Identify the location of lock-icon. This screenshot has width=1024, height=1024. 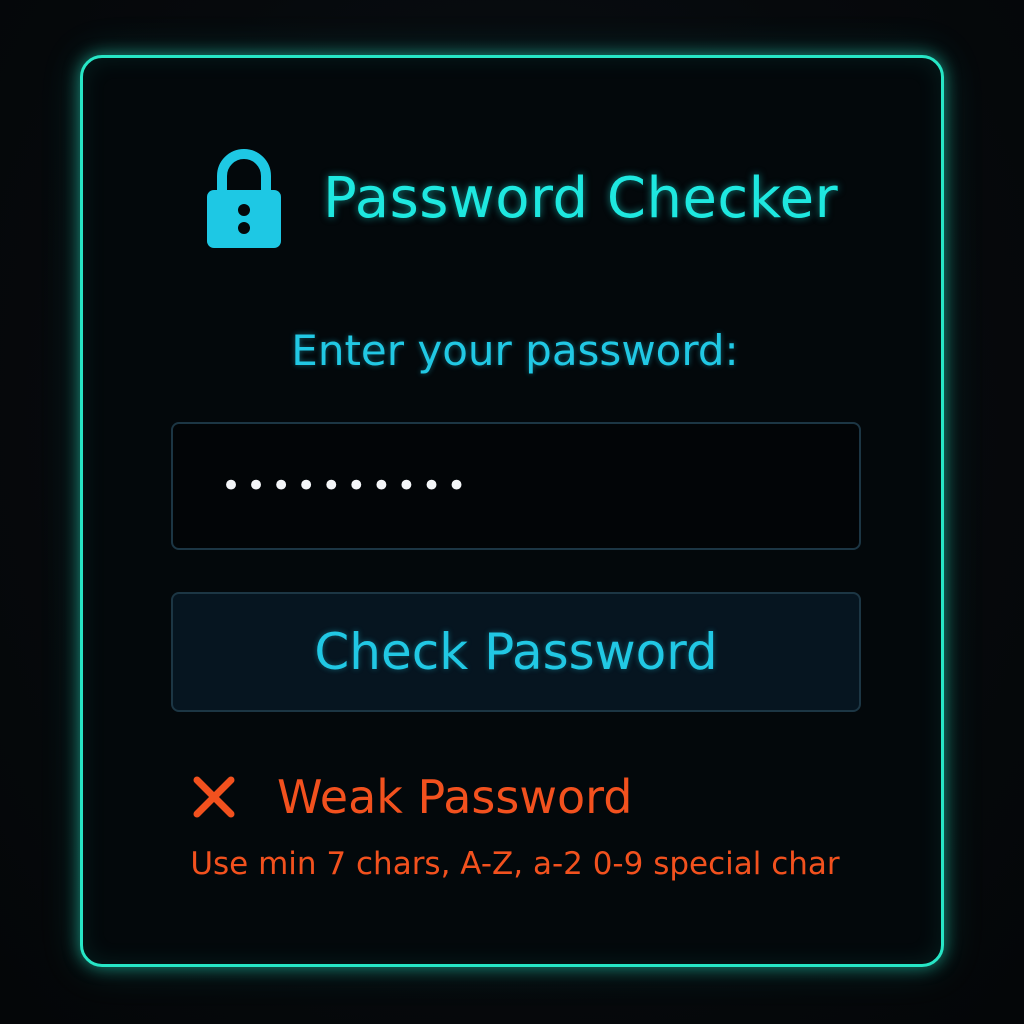
(244, 198).